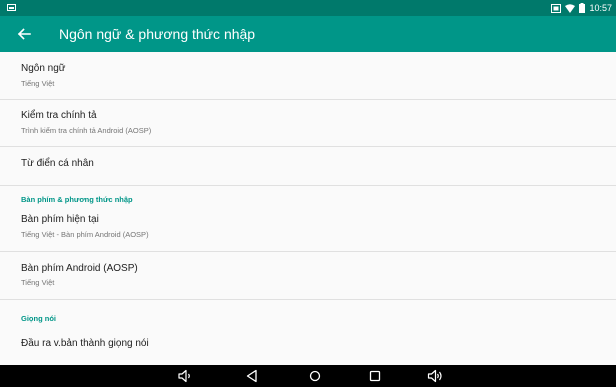 The width and height of the screenshot is (616, 387). I want to click on back-nav-button, so click(252, 376).